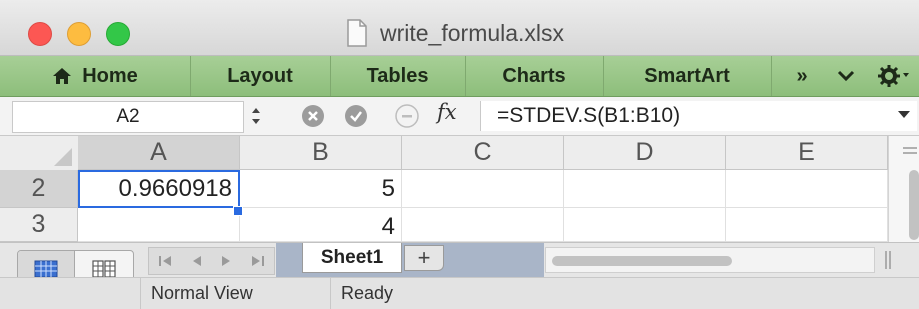  Describe the element at coordinates (459, 116) in the screenshot. I see `formula-bar: A2 fx =STDEV.S(B1:B10)` at that location.